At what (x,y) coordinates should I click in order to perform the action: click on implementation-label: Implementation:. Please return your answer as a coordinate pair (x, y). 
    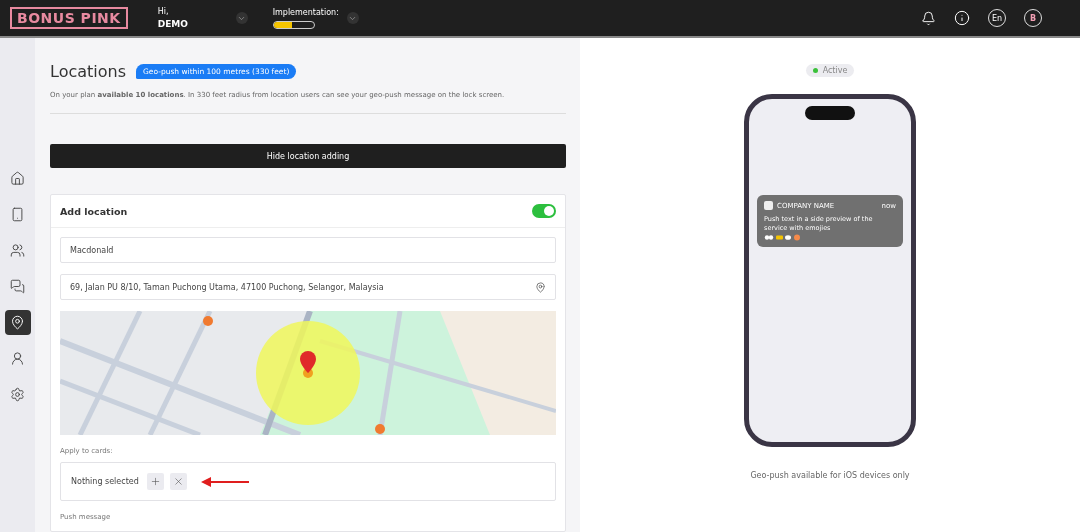
    Looking at the image, I should click on (306, 12).